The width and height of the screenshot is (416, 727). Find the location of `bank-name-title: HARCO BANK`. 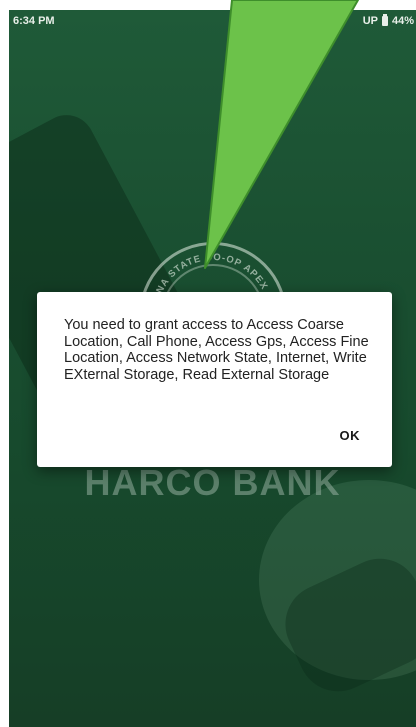

bank-name-title: HARCO BANK is located at coordinates (212, 482).